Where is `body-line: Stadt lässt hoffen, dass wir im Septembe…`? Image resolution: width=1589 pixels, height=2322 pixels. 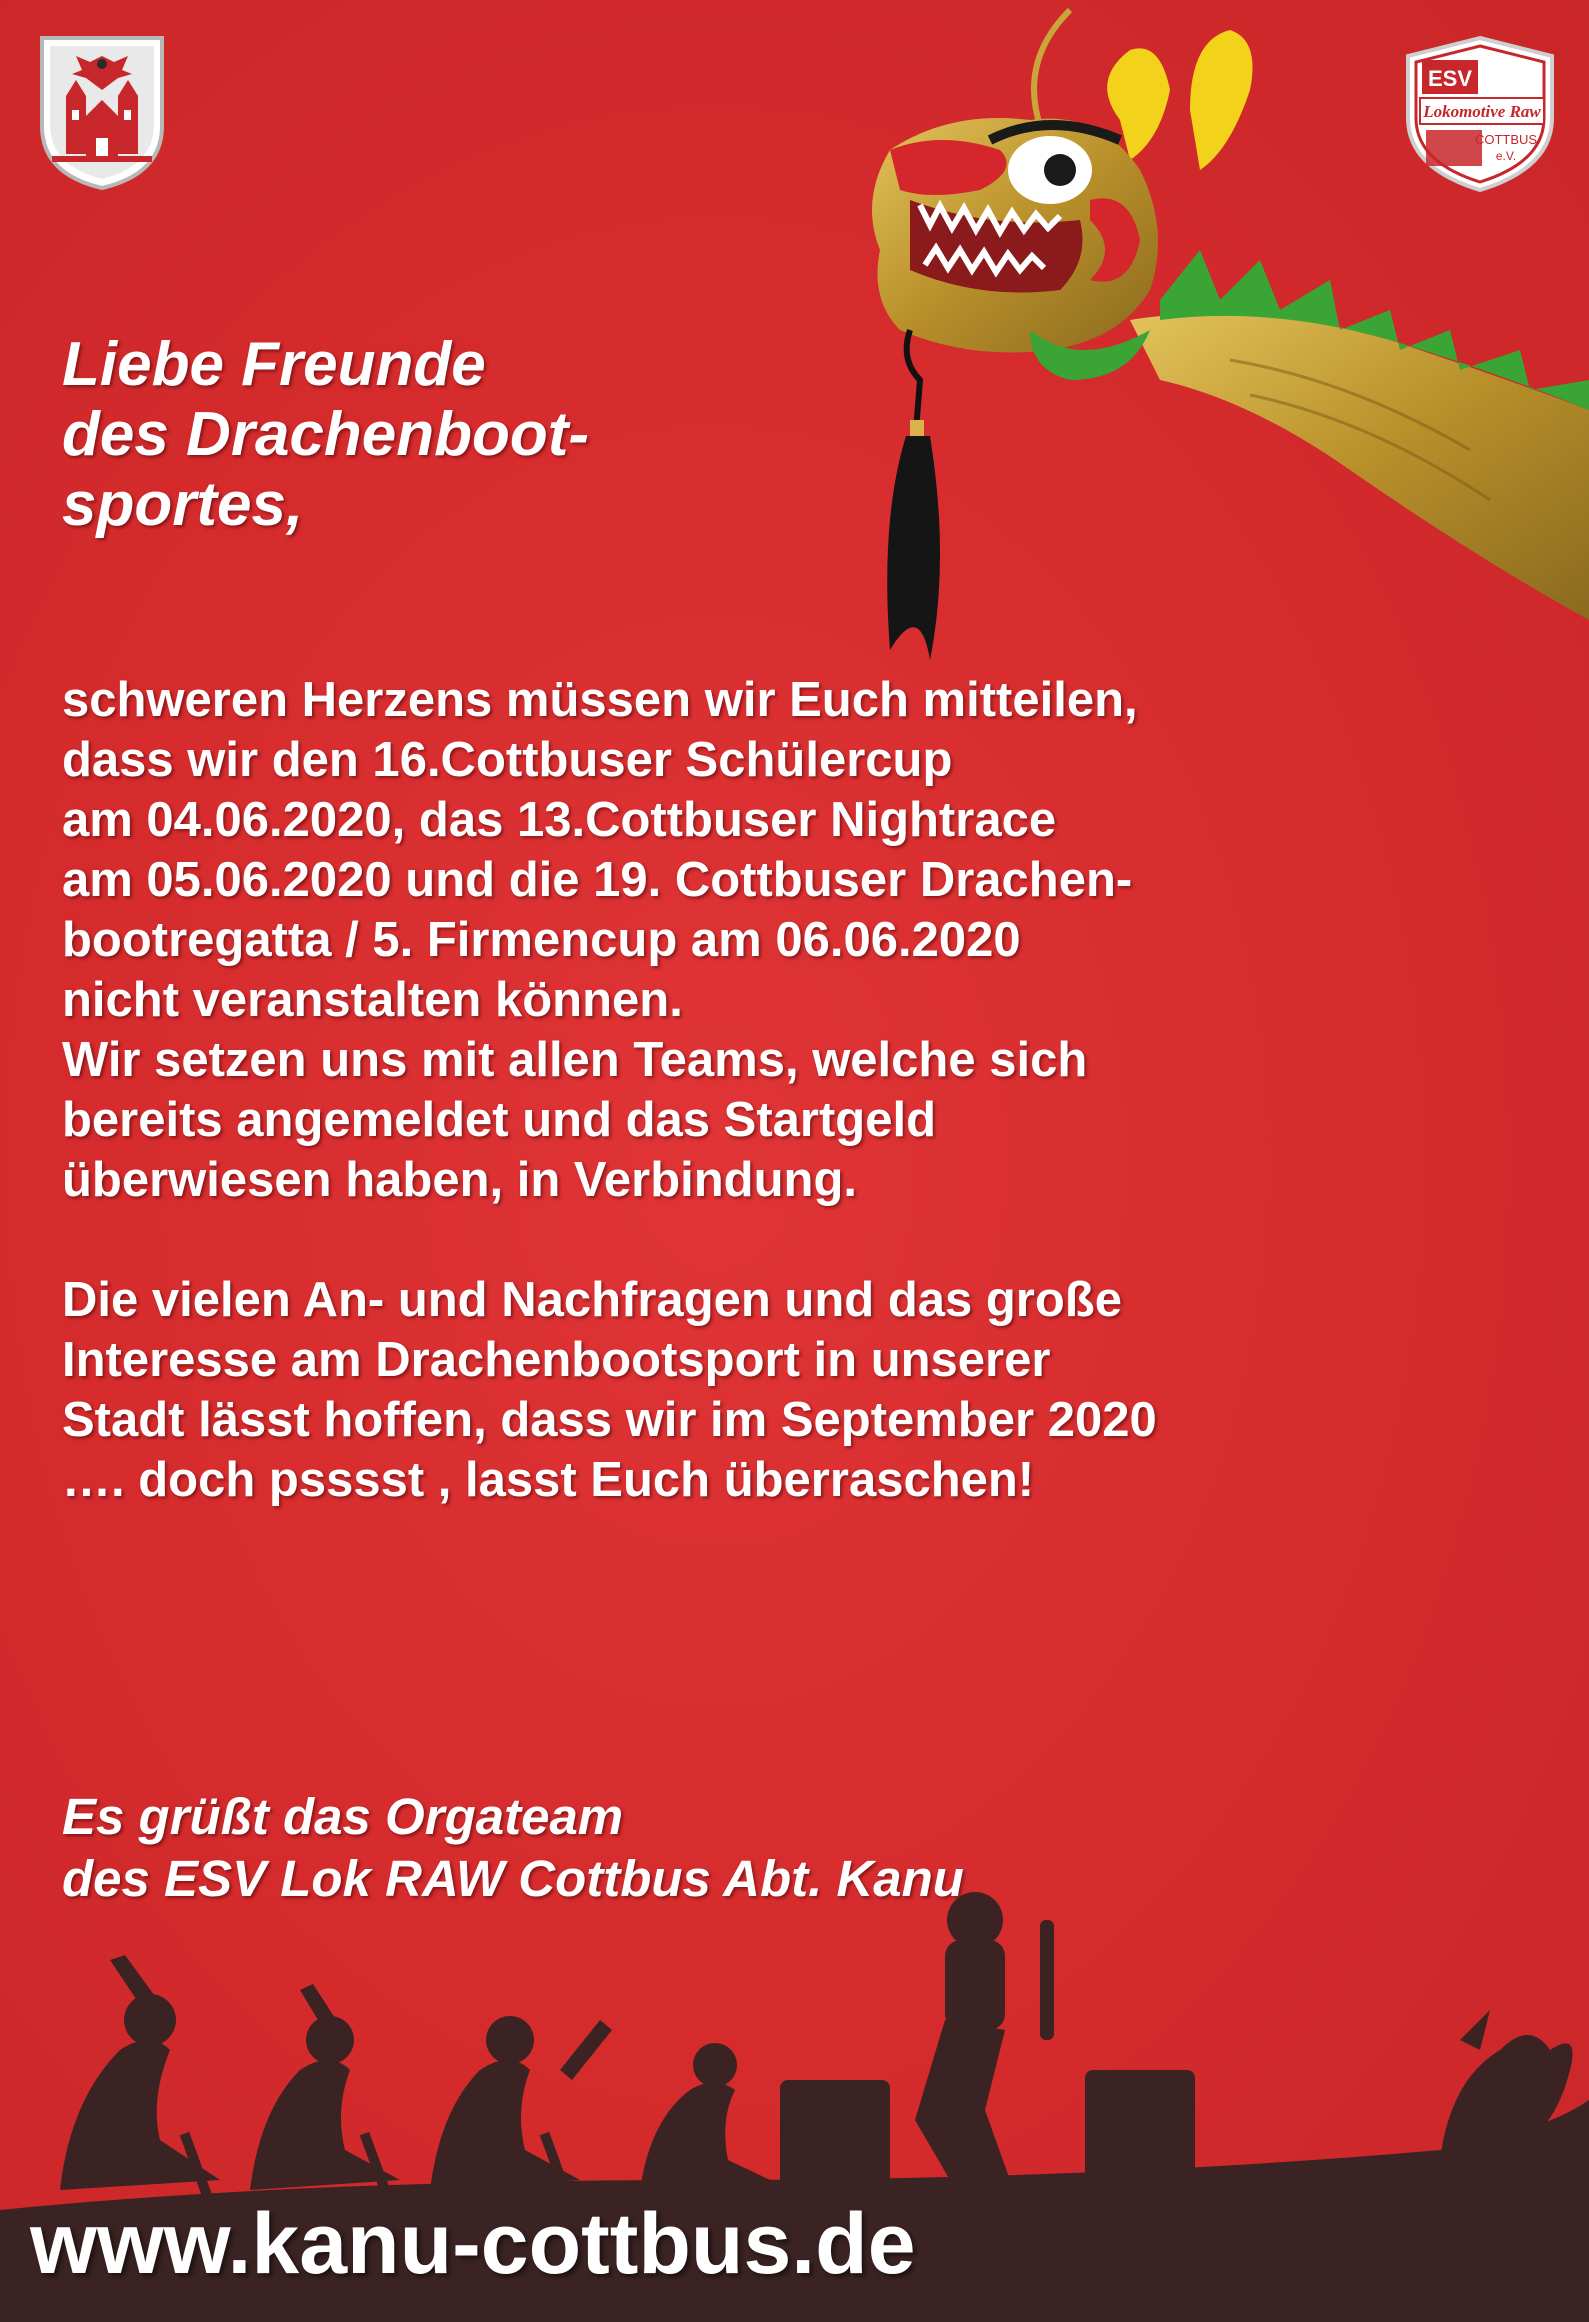 body-line: Stadt lässt hoffen, dass wir im Septembe… is located at coordinates (609, 1420).